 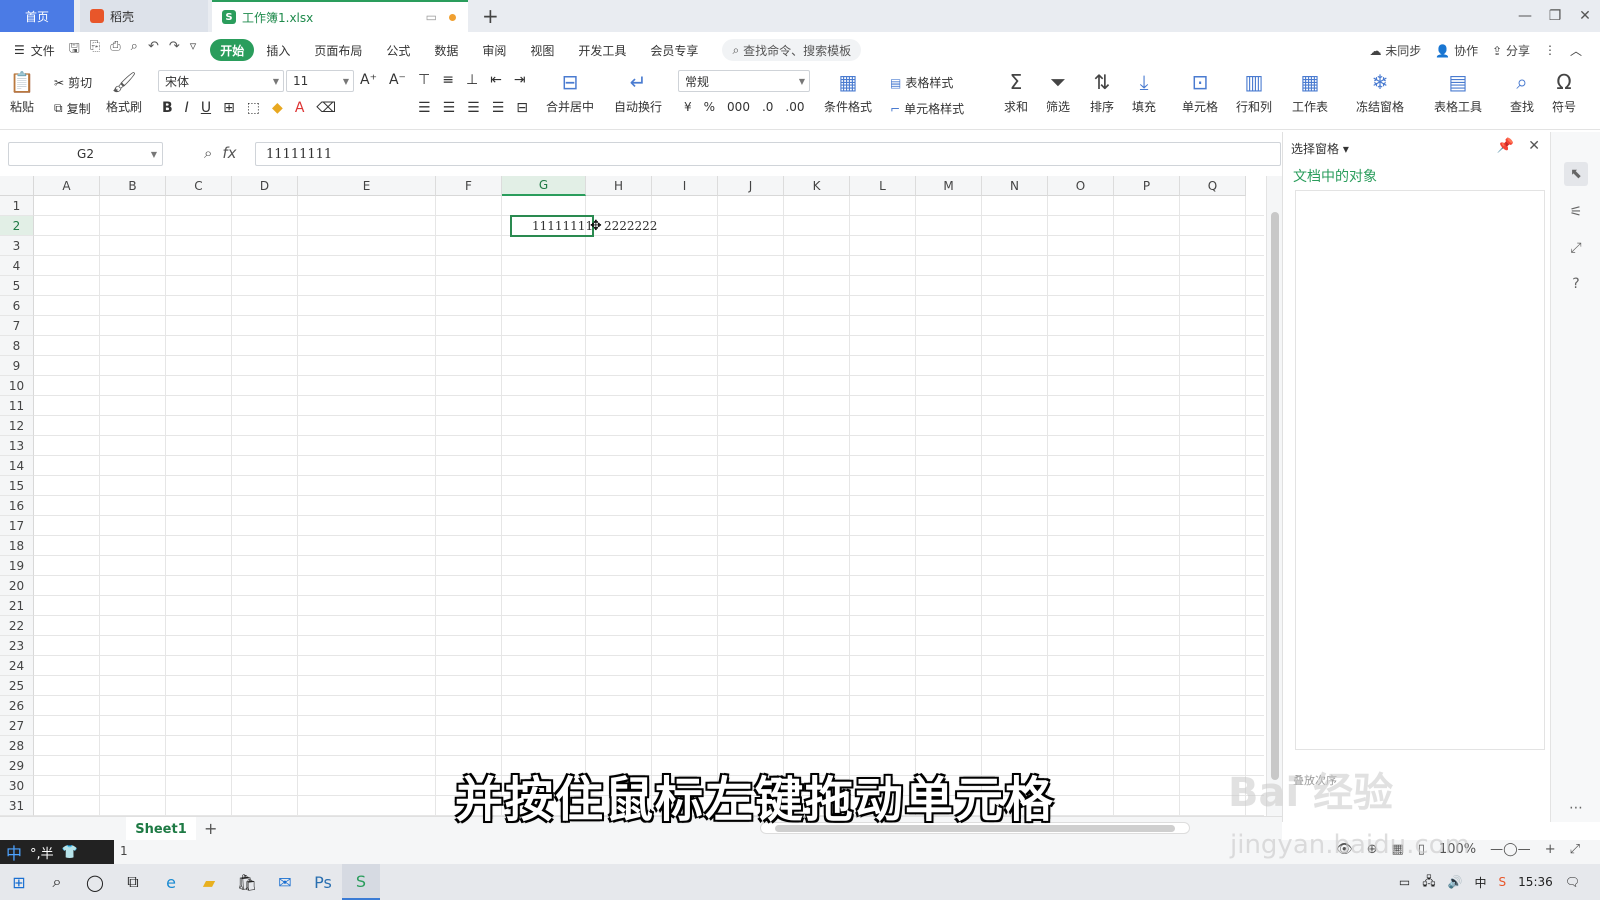 What do you see at coordinates (552, 226) in the screenshot?
I see `cell-g2: 11111111` at bounding box center [552, 226].